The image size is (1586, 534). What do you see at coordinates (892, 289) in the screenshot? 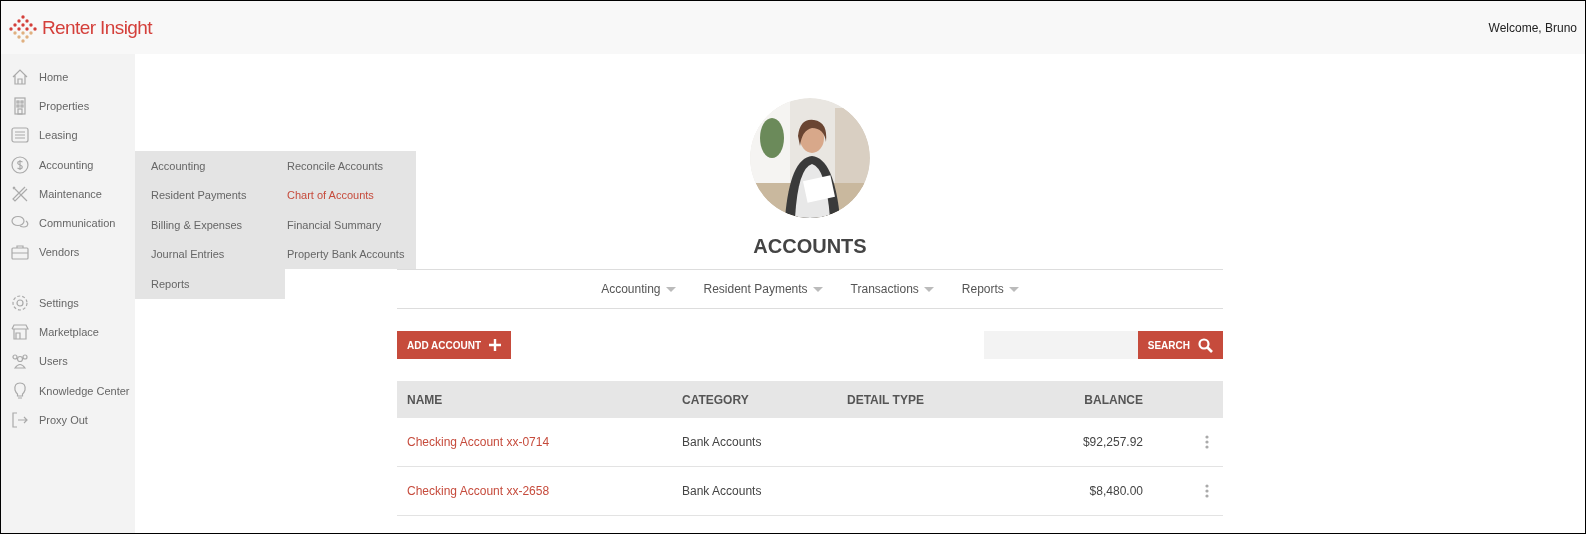
I see `nav-dropdown: Transactions` at bounding box center [892, 289].